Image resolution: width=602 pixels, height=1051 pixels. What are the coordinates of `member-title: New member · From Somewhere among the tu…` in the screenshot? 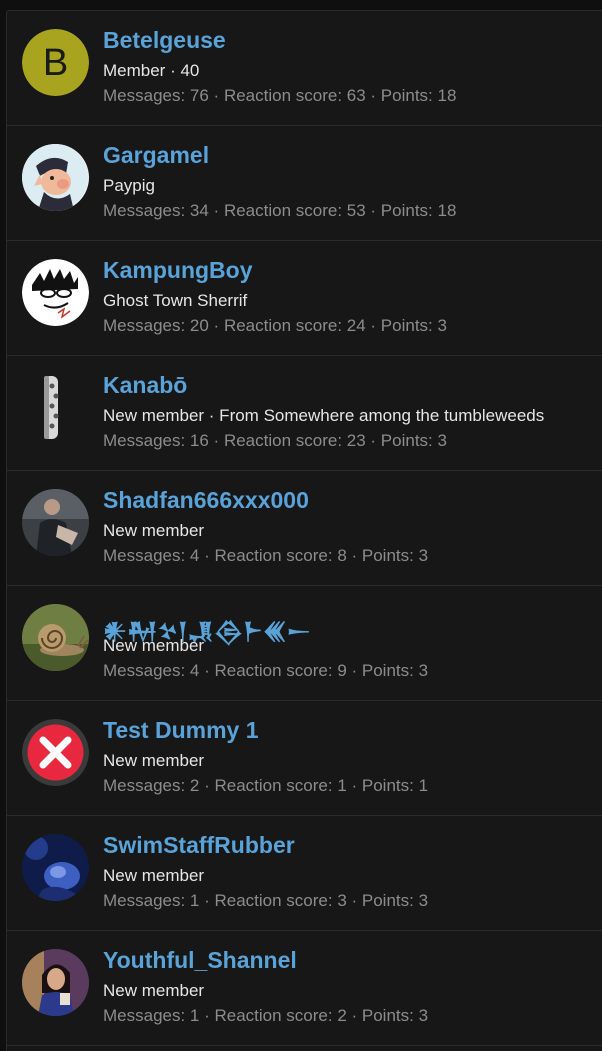 It's located at (324, 415).